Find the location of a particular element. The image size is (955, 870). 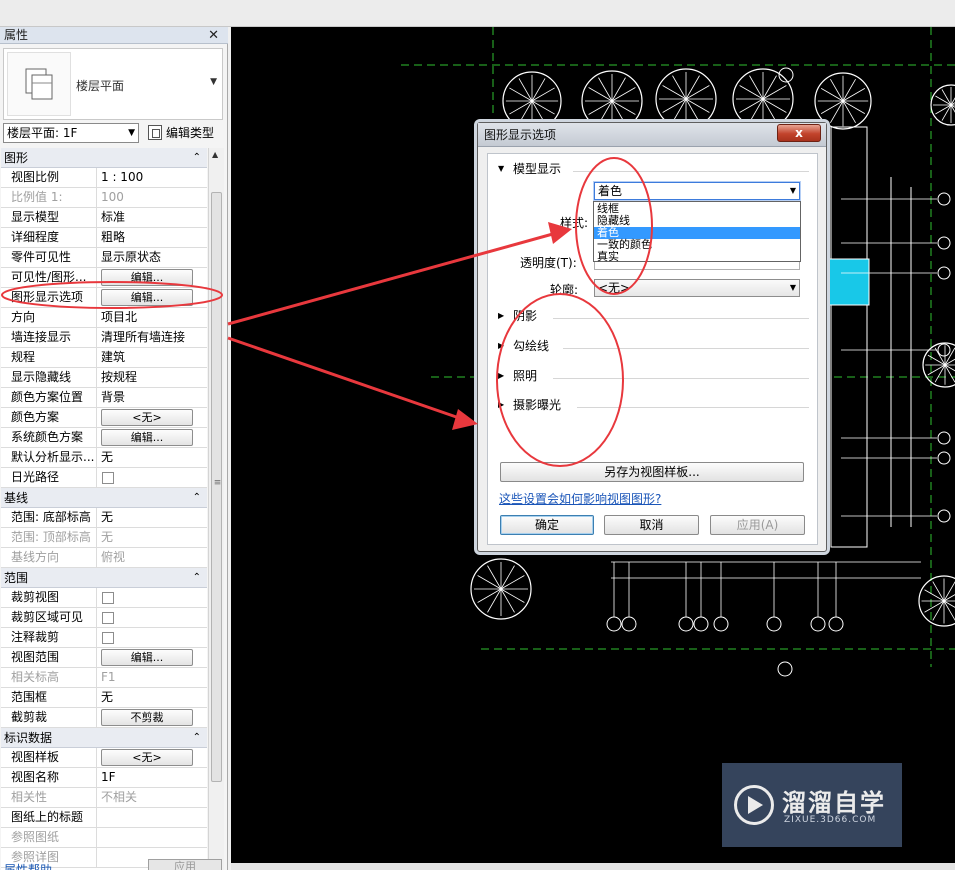

property-label: 视图比例 is located at coordinates (49, 177).